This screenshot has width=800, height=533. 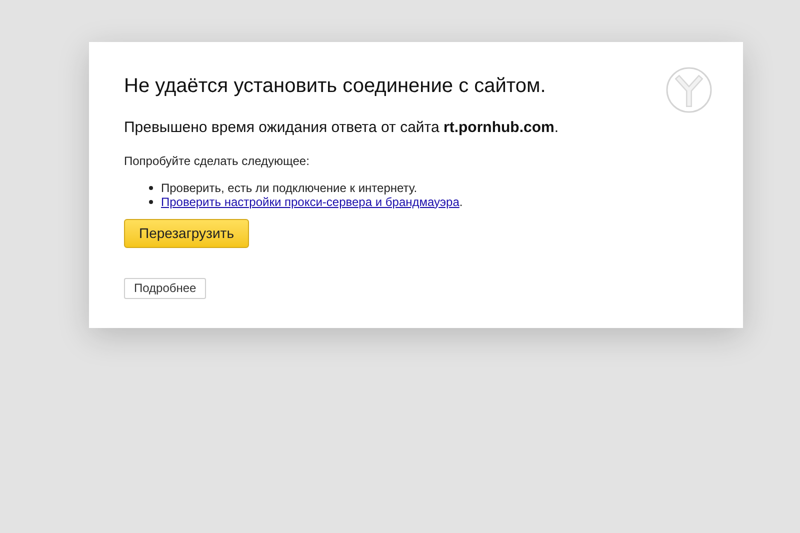 I want to click on error-title: Не удаётся установить соединение с сайтом., so click(x=335, y=86).